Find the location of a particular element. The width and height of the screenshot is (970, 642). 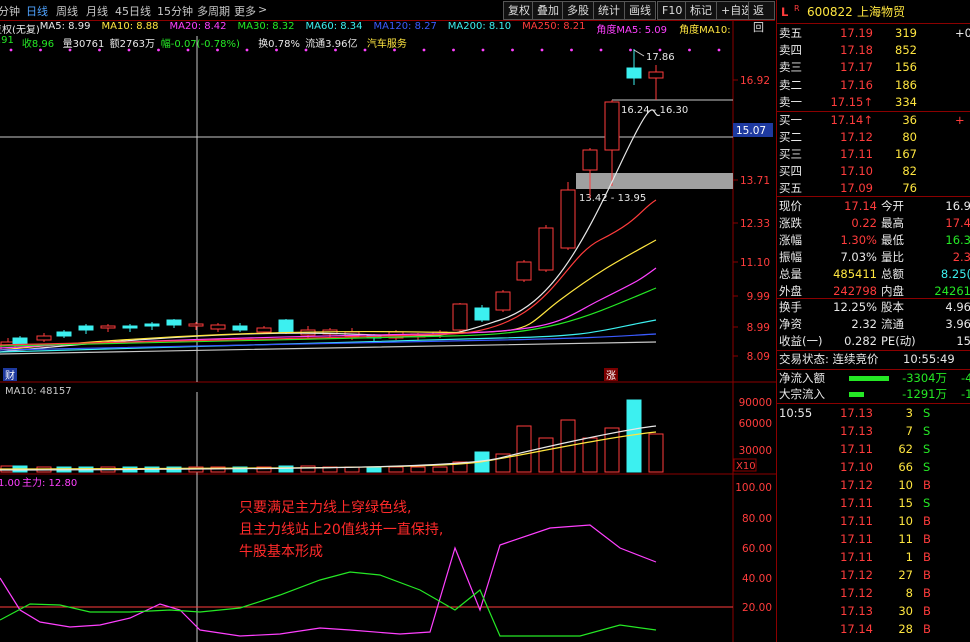

stat-row: 涨跌 0.22 最高 17.4 is located at coordinates (873, 223).